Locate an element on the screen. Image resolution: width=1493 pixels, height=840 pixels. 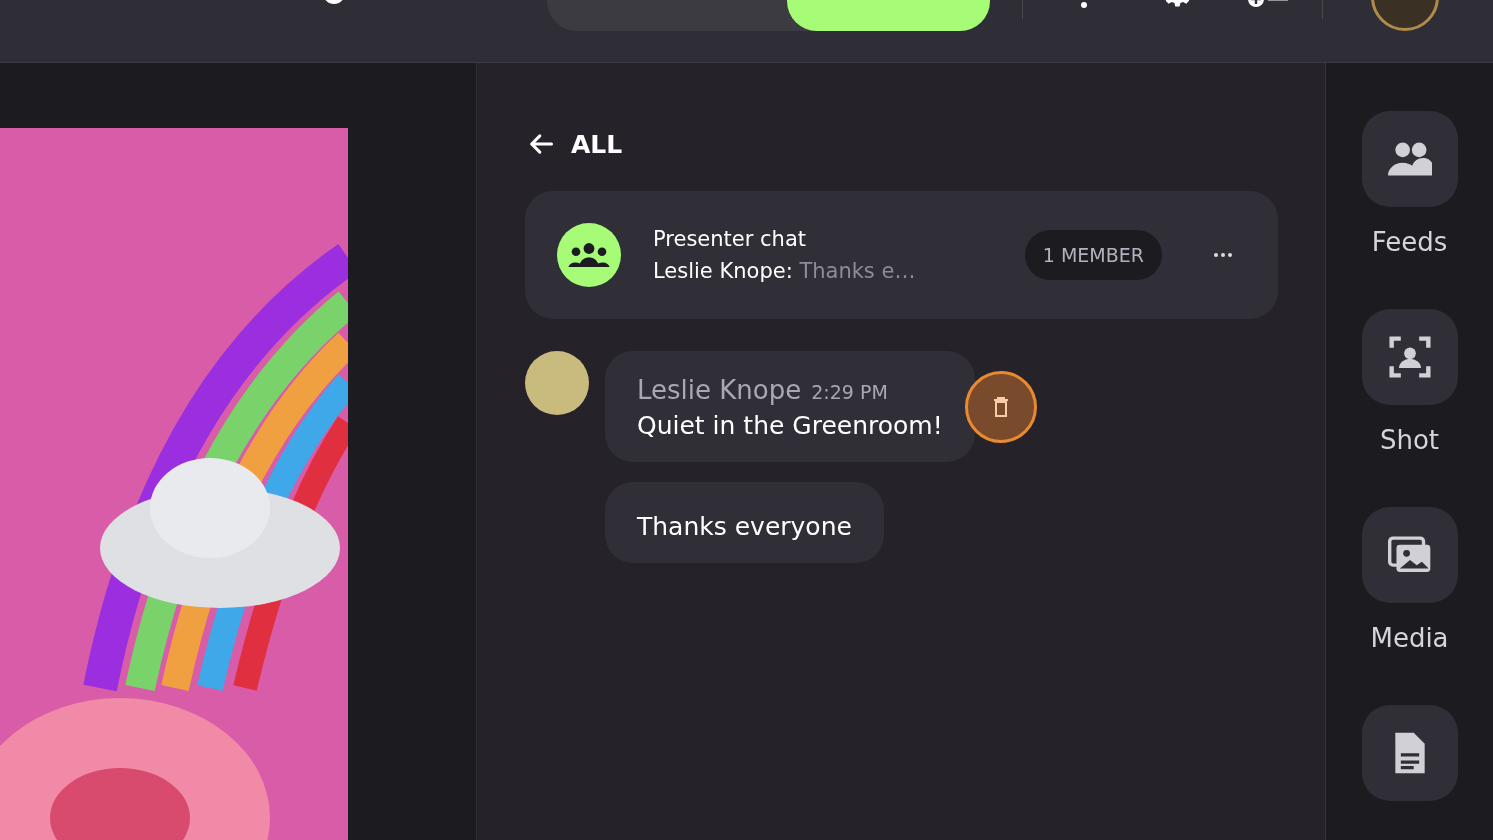
rail-label: Feeds is located at coordinates (1409, 242).